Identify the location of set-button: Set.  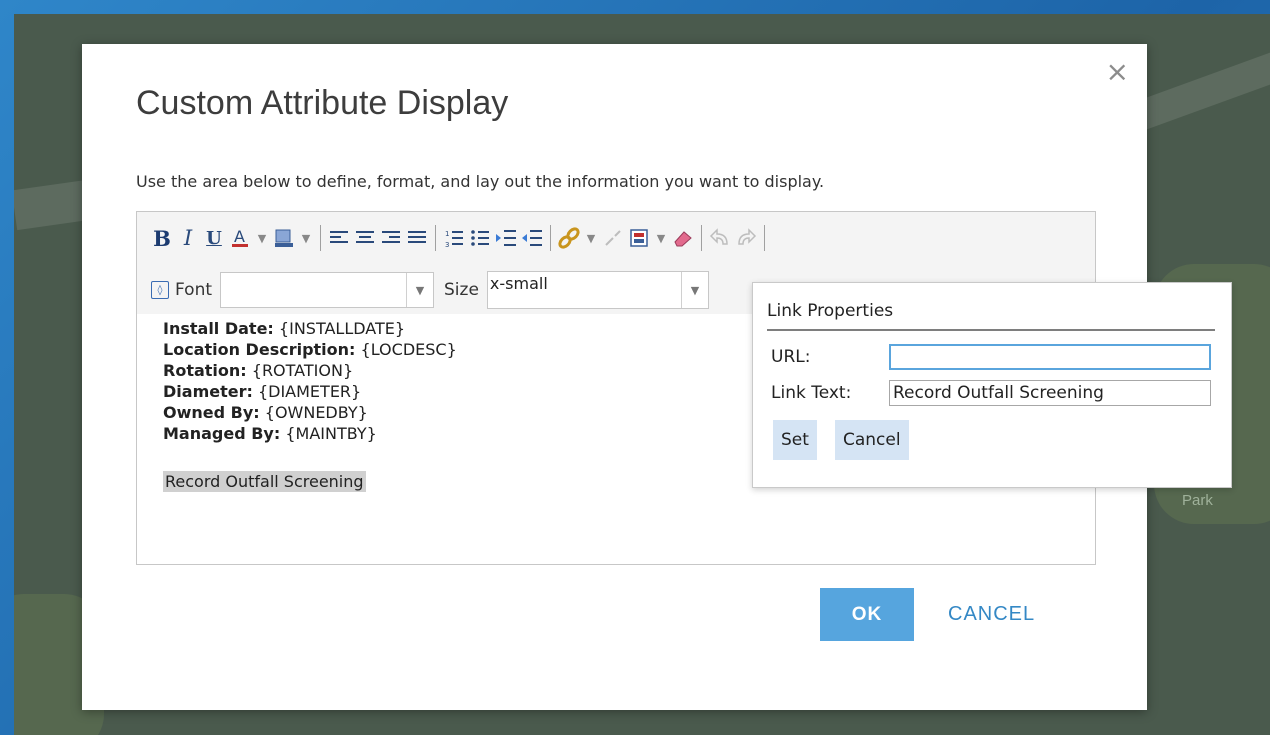
(795, 440).